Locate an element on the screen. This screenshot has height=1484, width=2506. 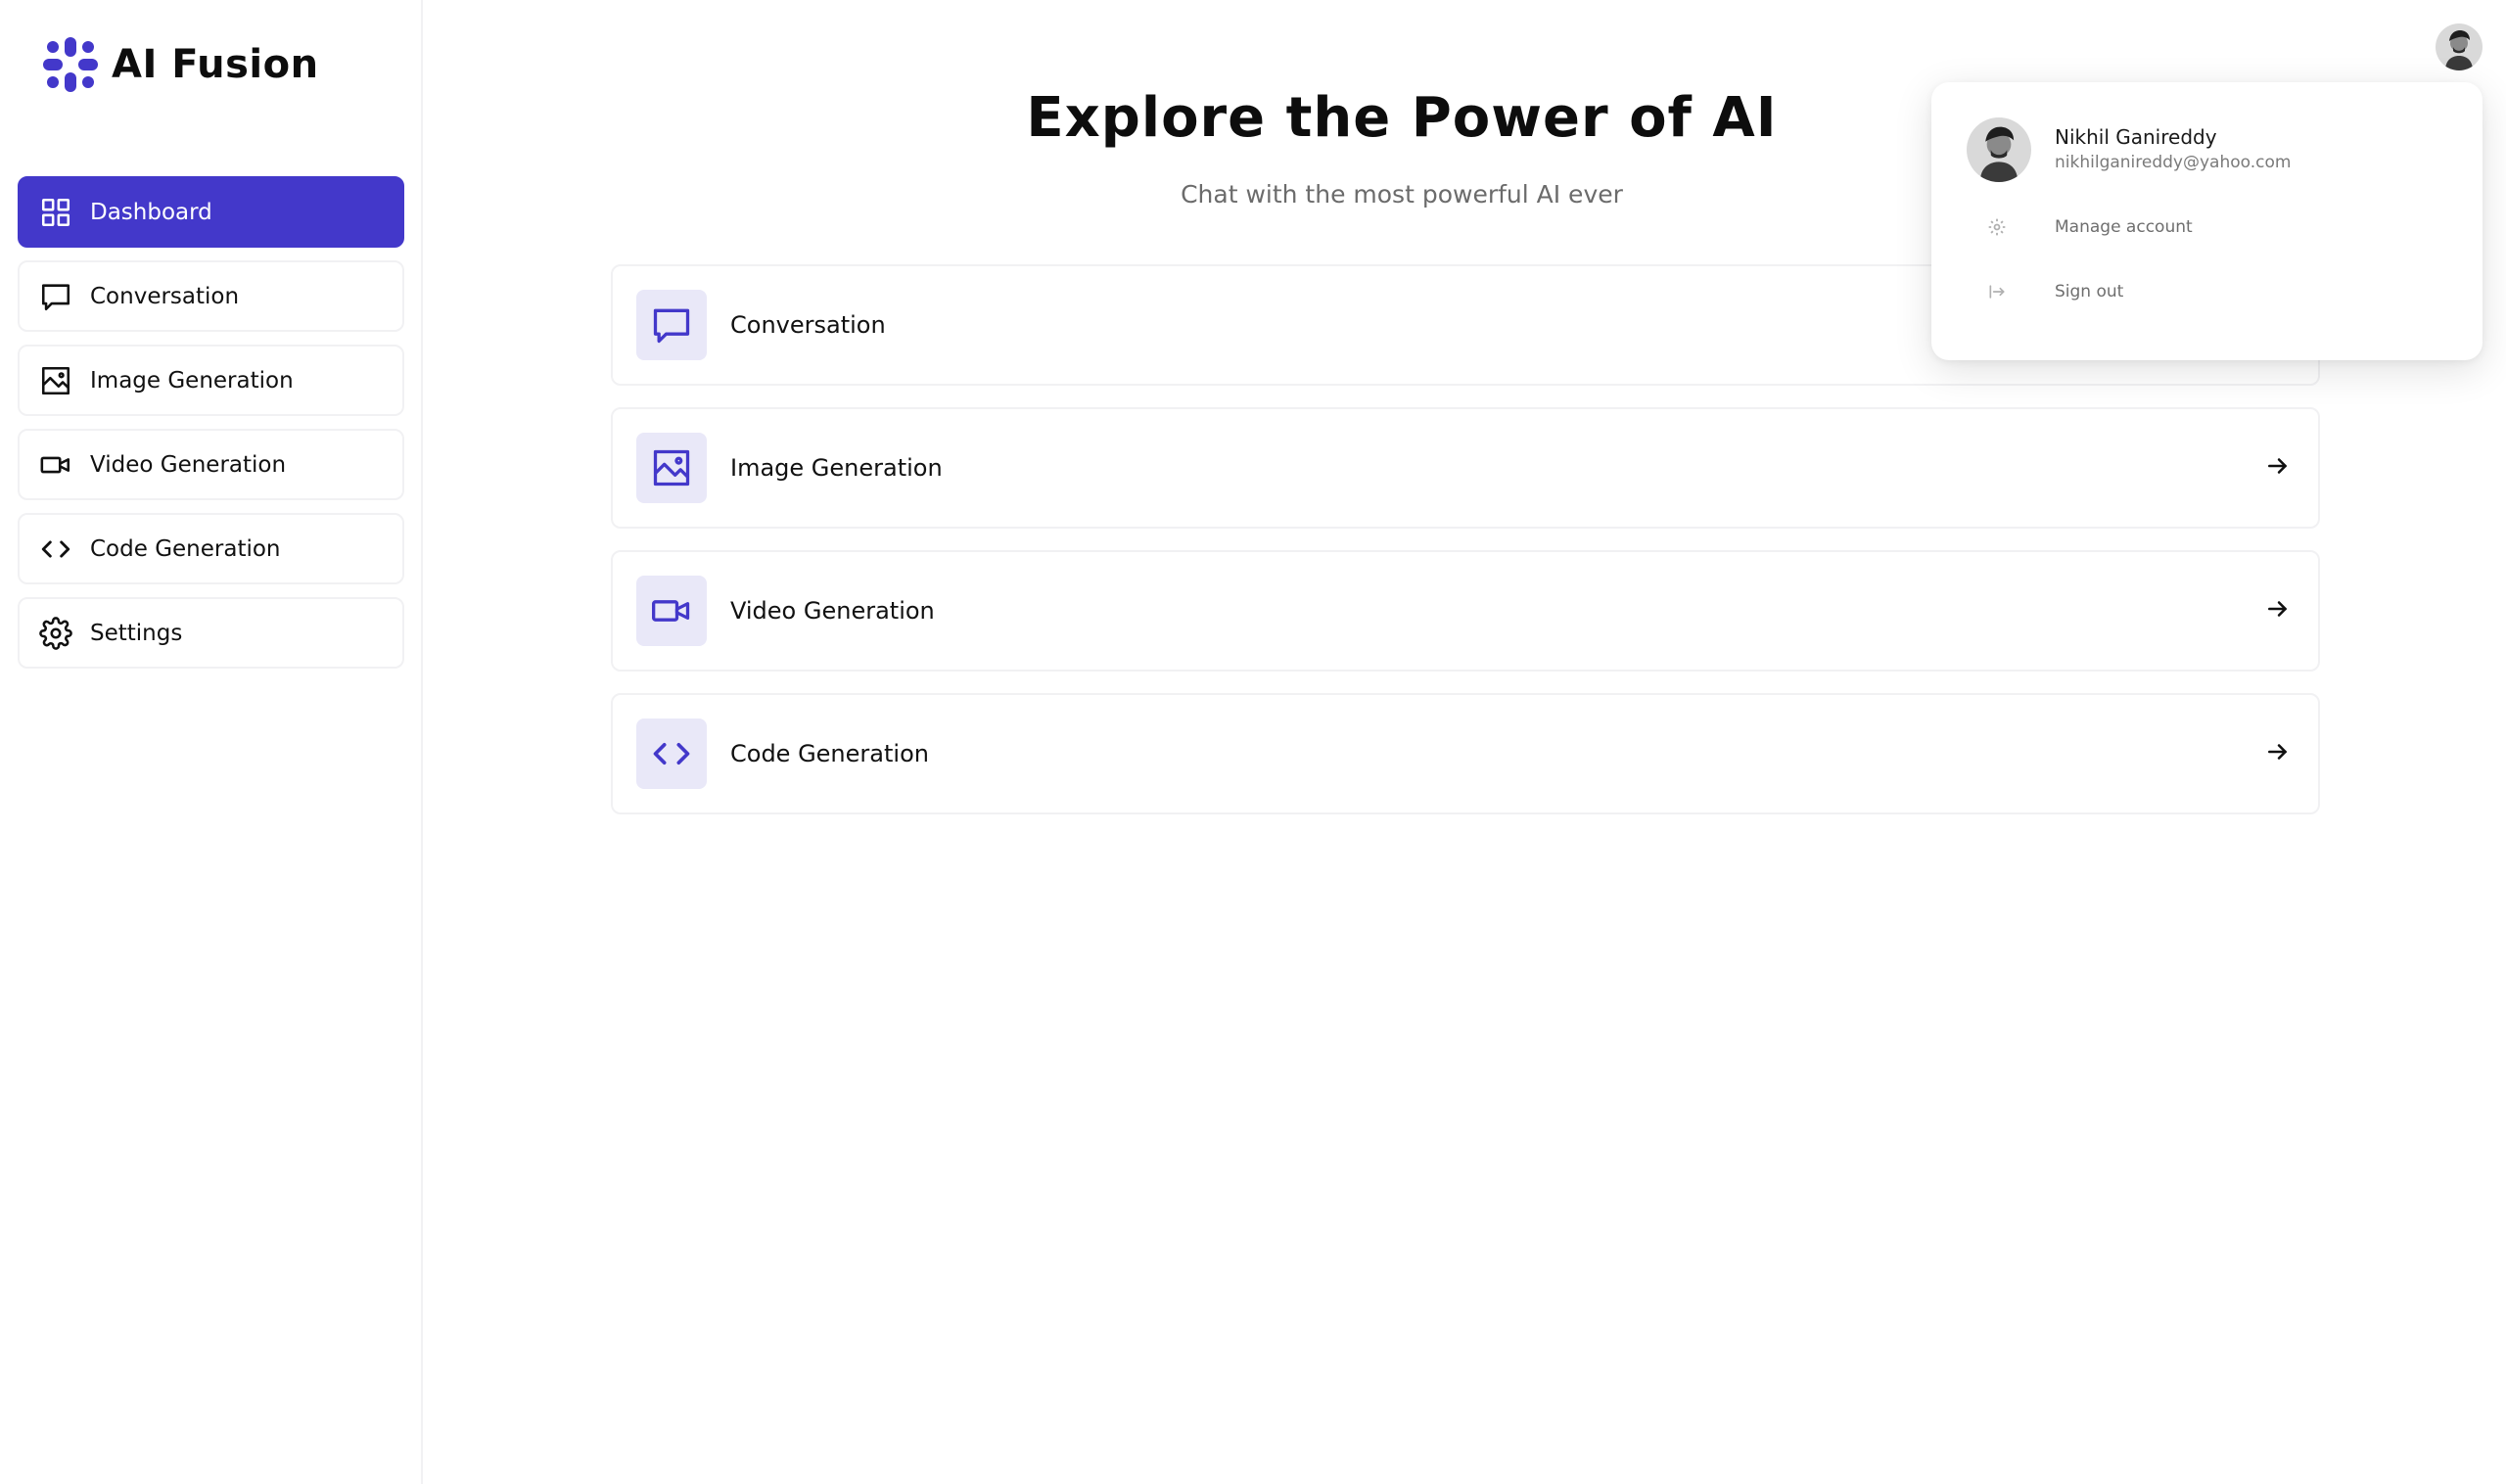
tool-card-image-generation: Image Generation is located at coordinates (1465, 468).